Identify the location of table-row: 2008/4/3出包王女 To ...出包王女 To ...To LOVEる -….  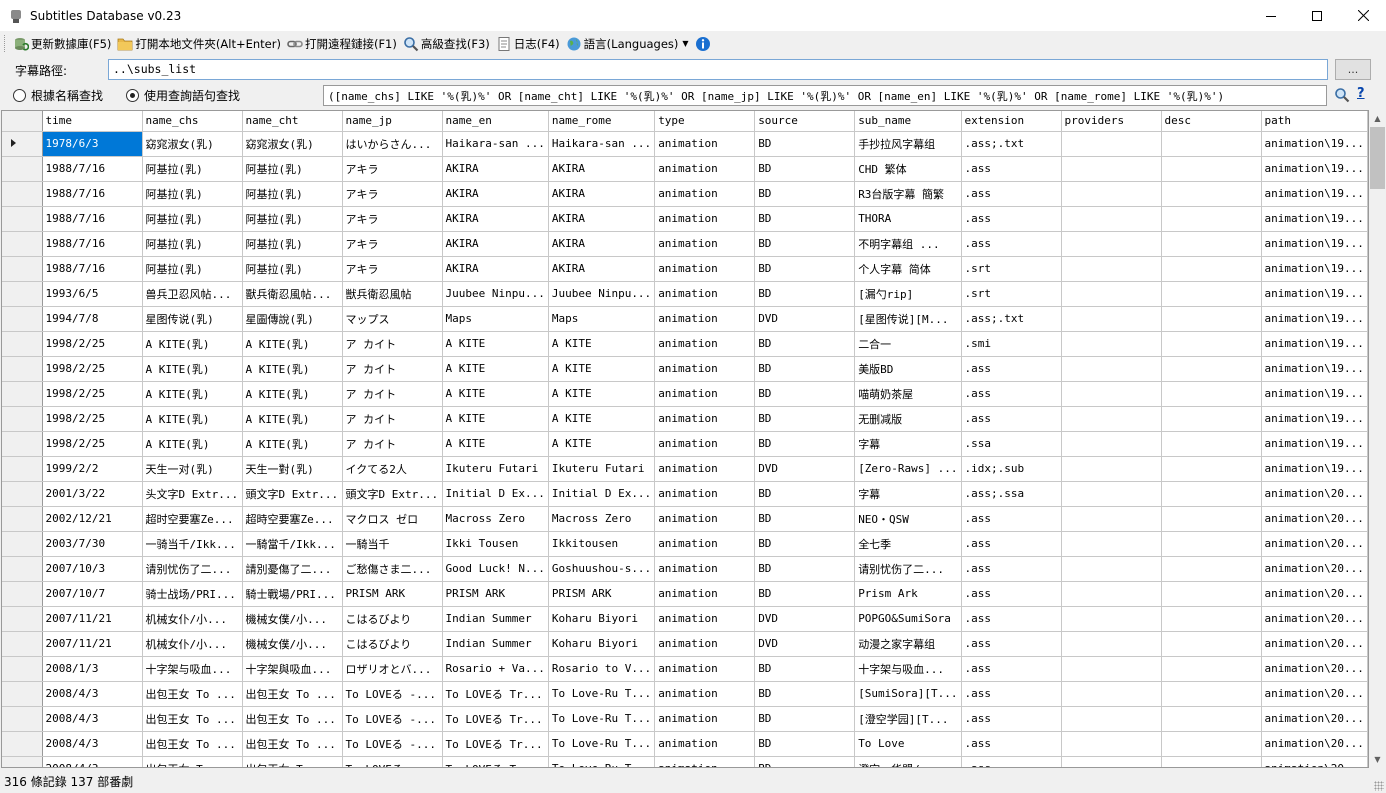
(685, 761).